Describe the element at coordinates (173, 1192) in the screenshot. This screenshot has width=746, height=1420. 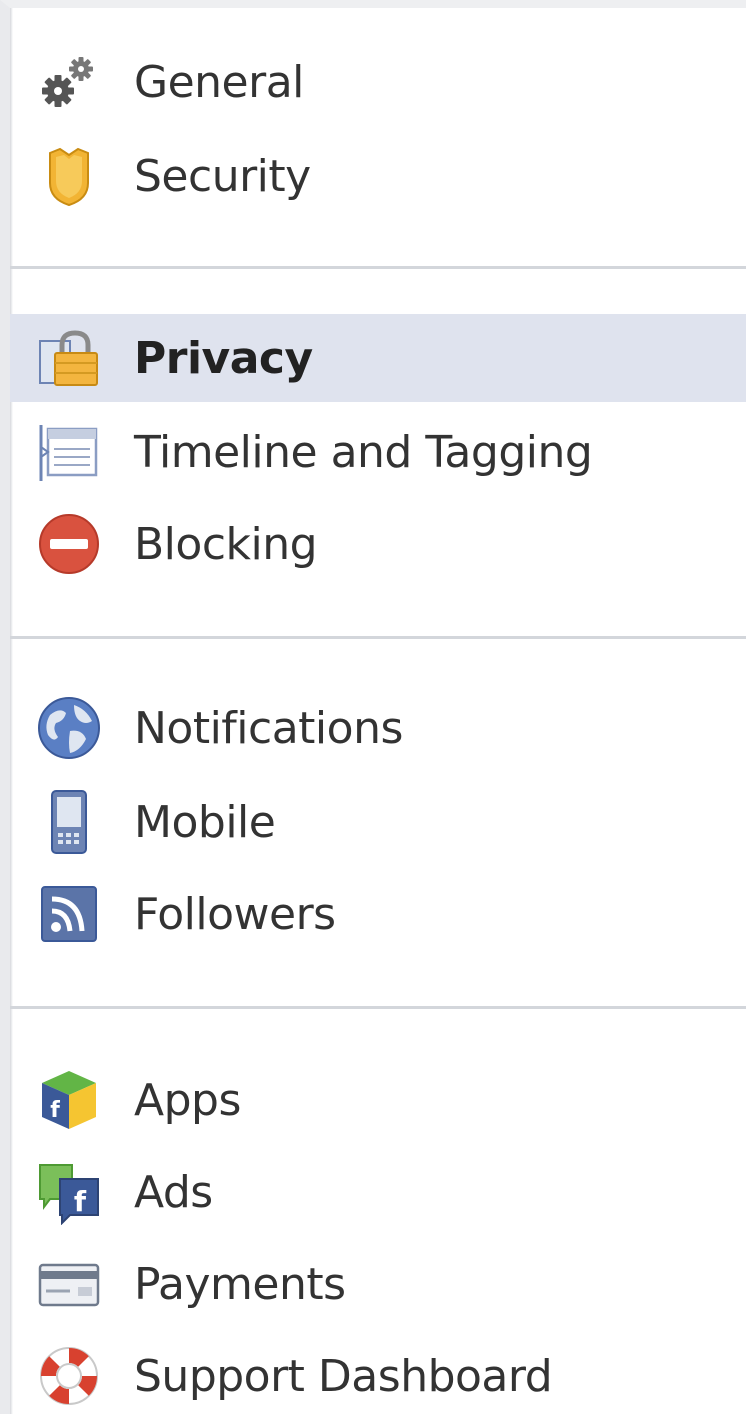
I see `menu-item-label: Ads` at that location.